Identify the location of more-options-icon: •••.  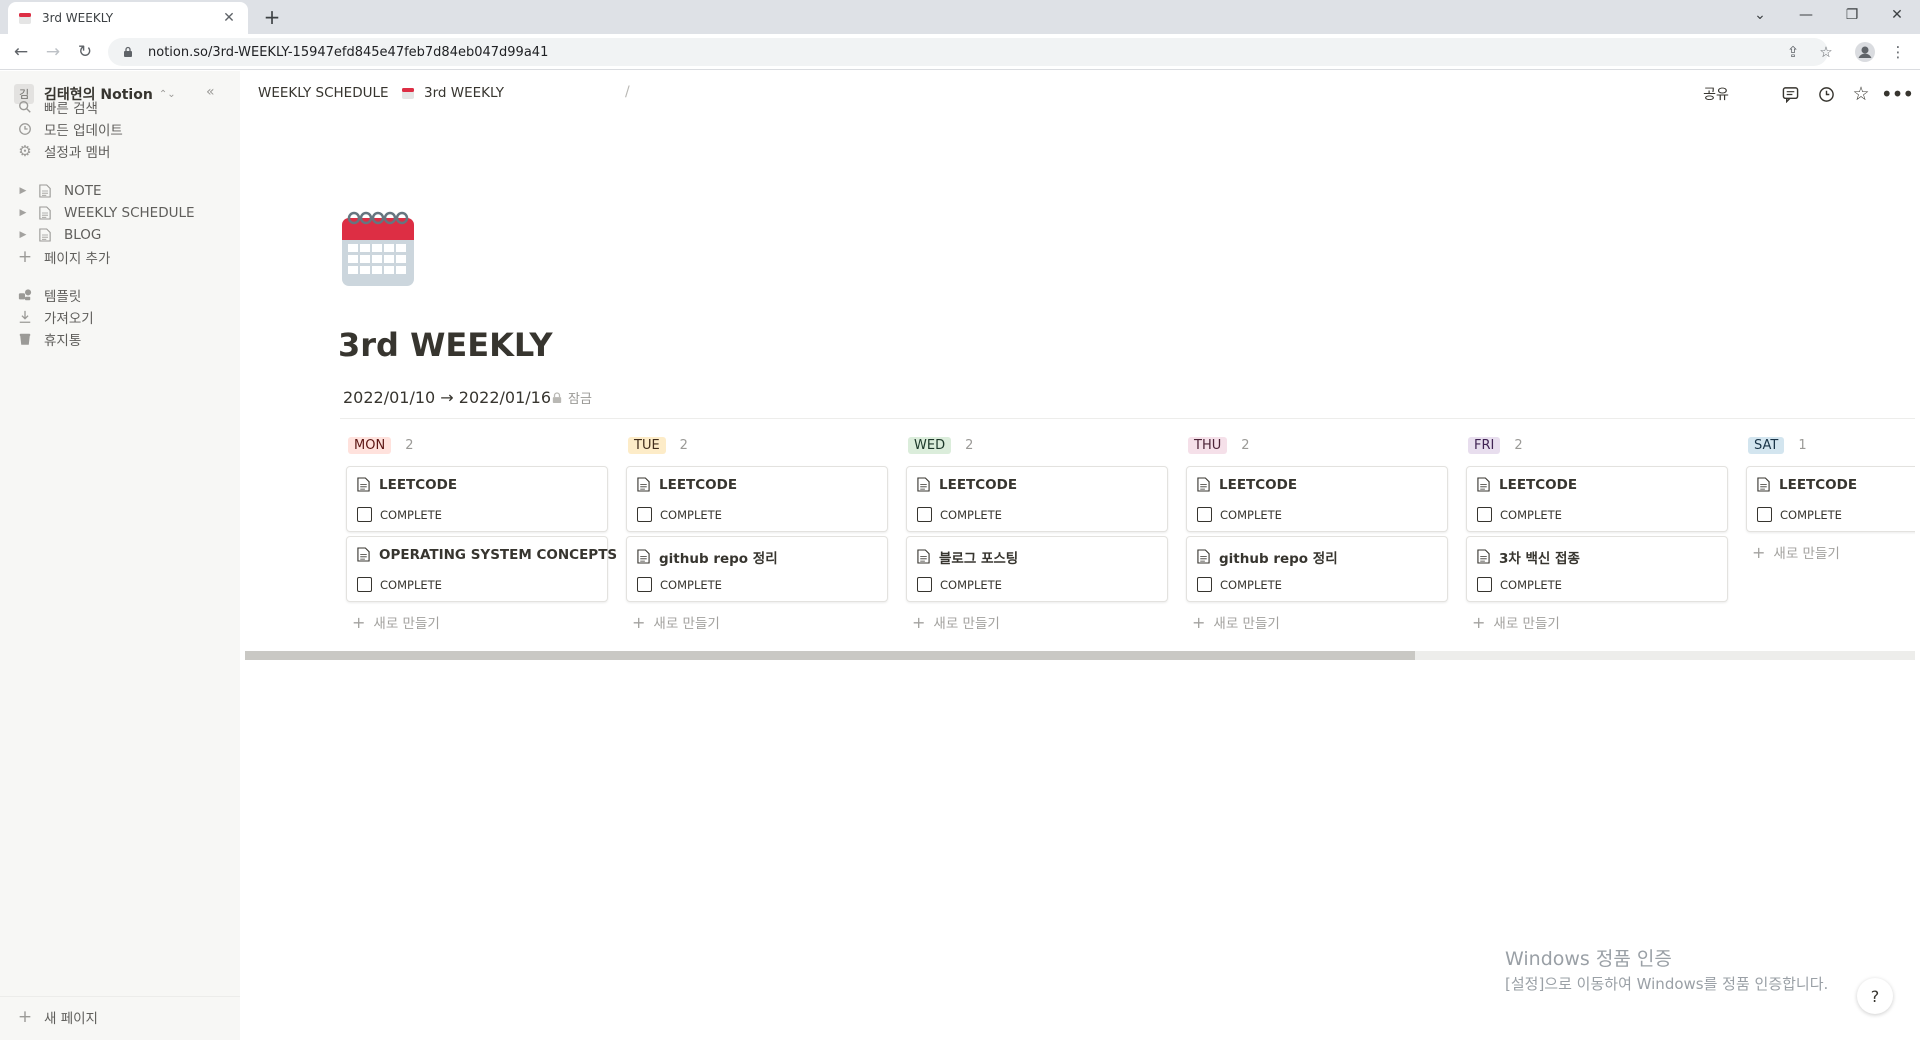
(1897, 94).